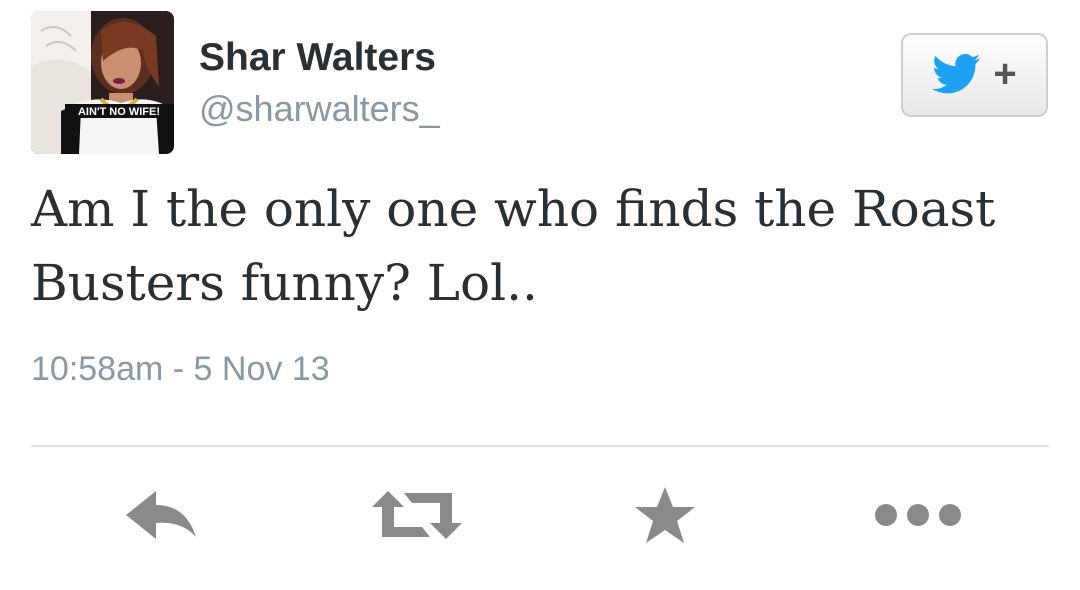 The image size is (1080, 590). I want to click on more-button, so click(918, 515).